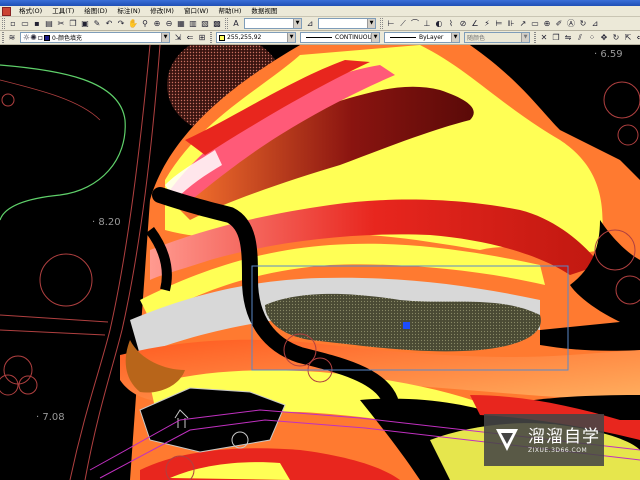  I want to click on match-properties-icon: ✎, so click(97, 24).